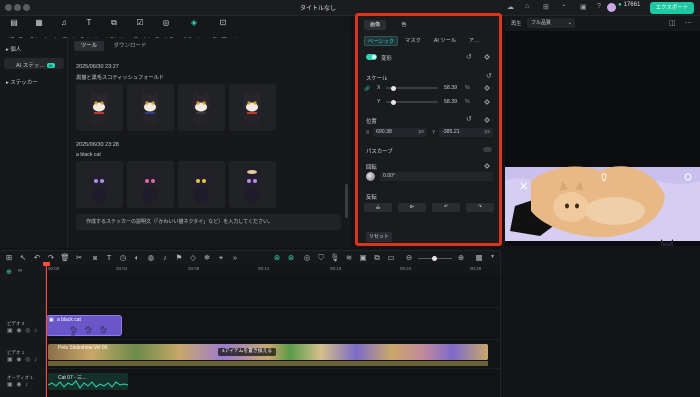 The width and height of the screenshot is (700, 397). I want to click on close-window-button, so click(8, 7).